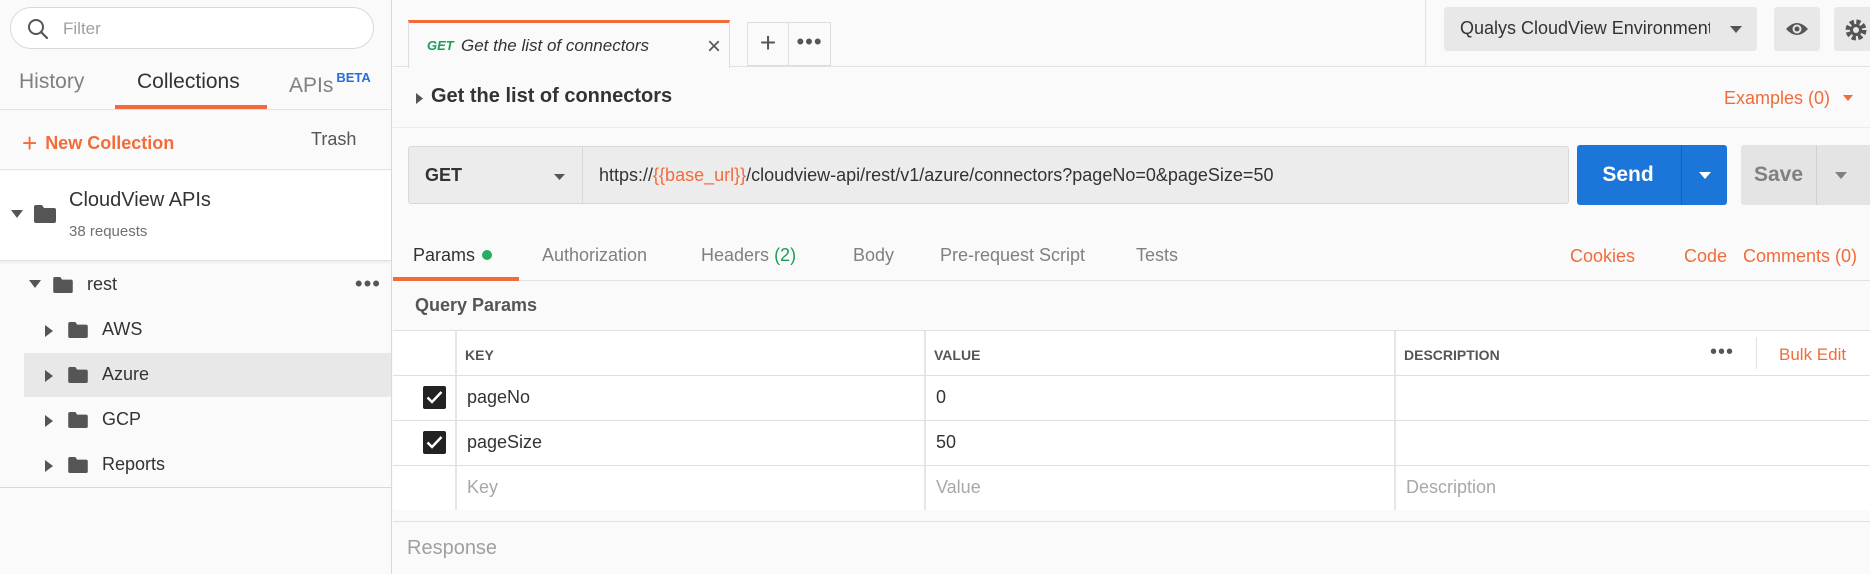 The width and height of the screenshot is (1870, 574). What do you see at coordinates (551, 96) in the screenshot?
I see `request-name: Get the list of connectors` at bounding box center [551, 96].